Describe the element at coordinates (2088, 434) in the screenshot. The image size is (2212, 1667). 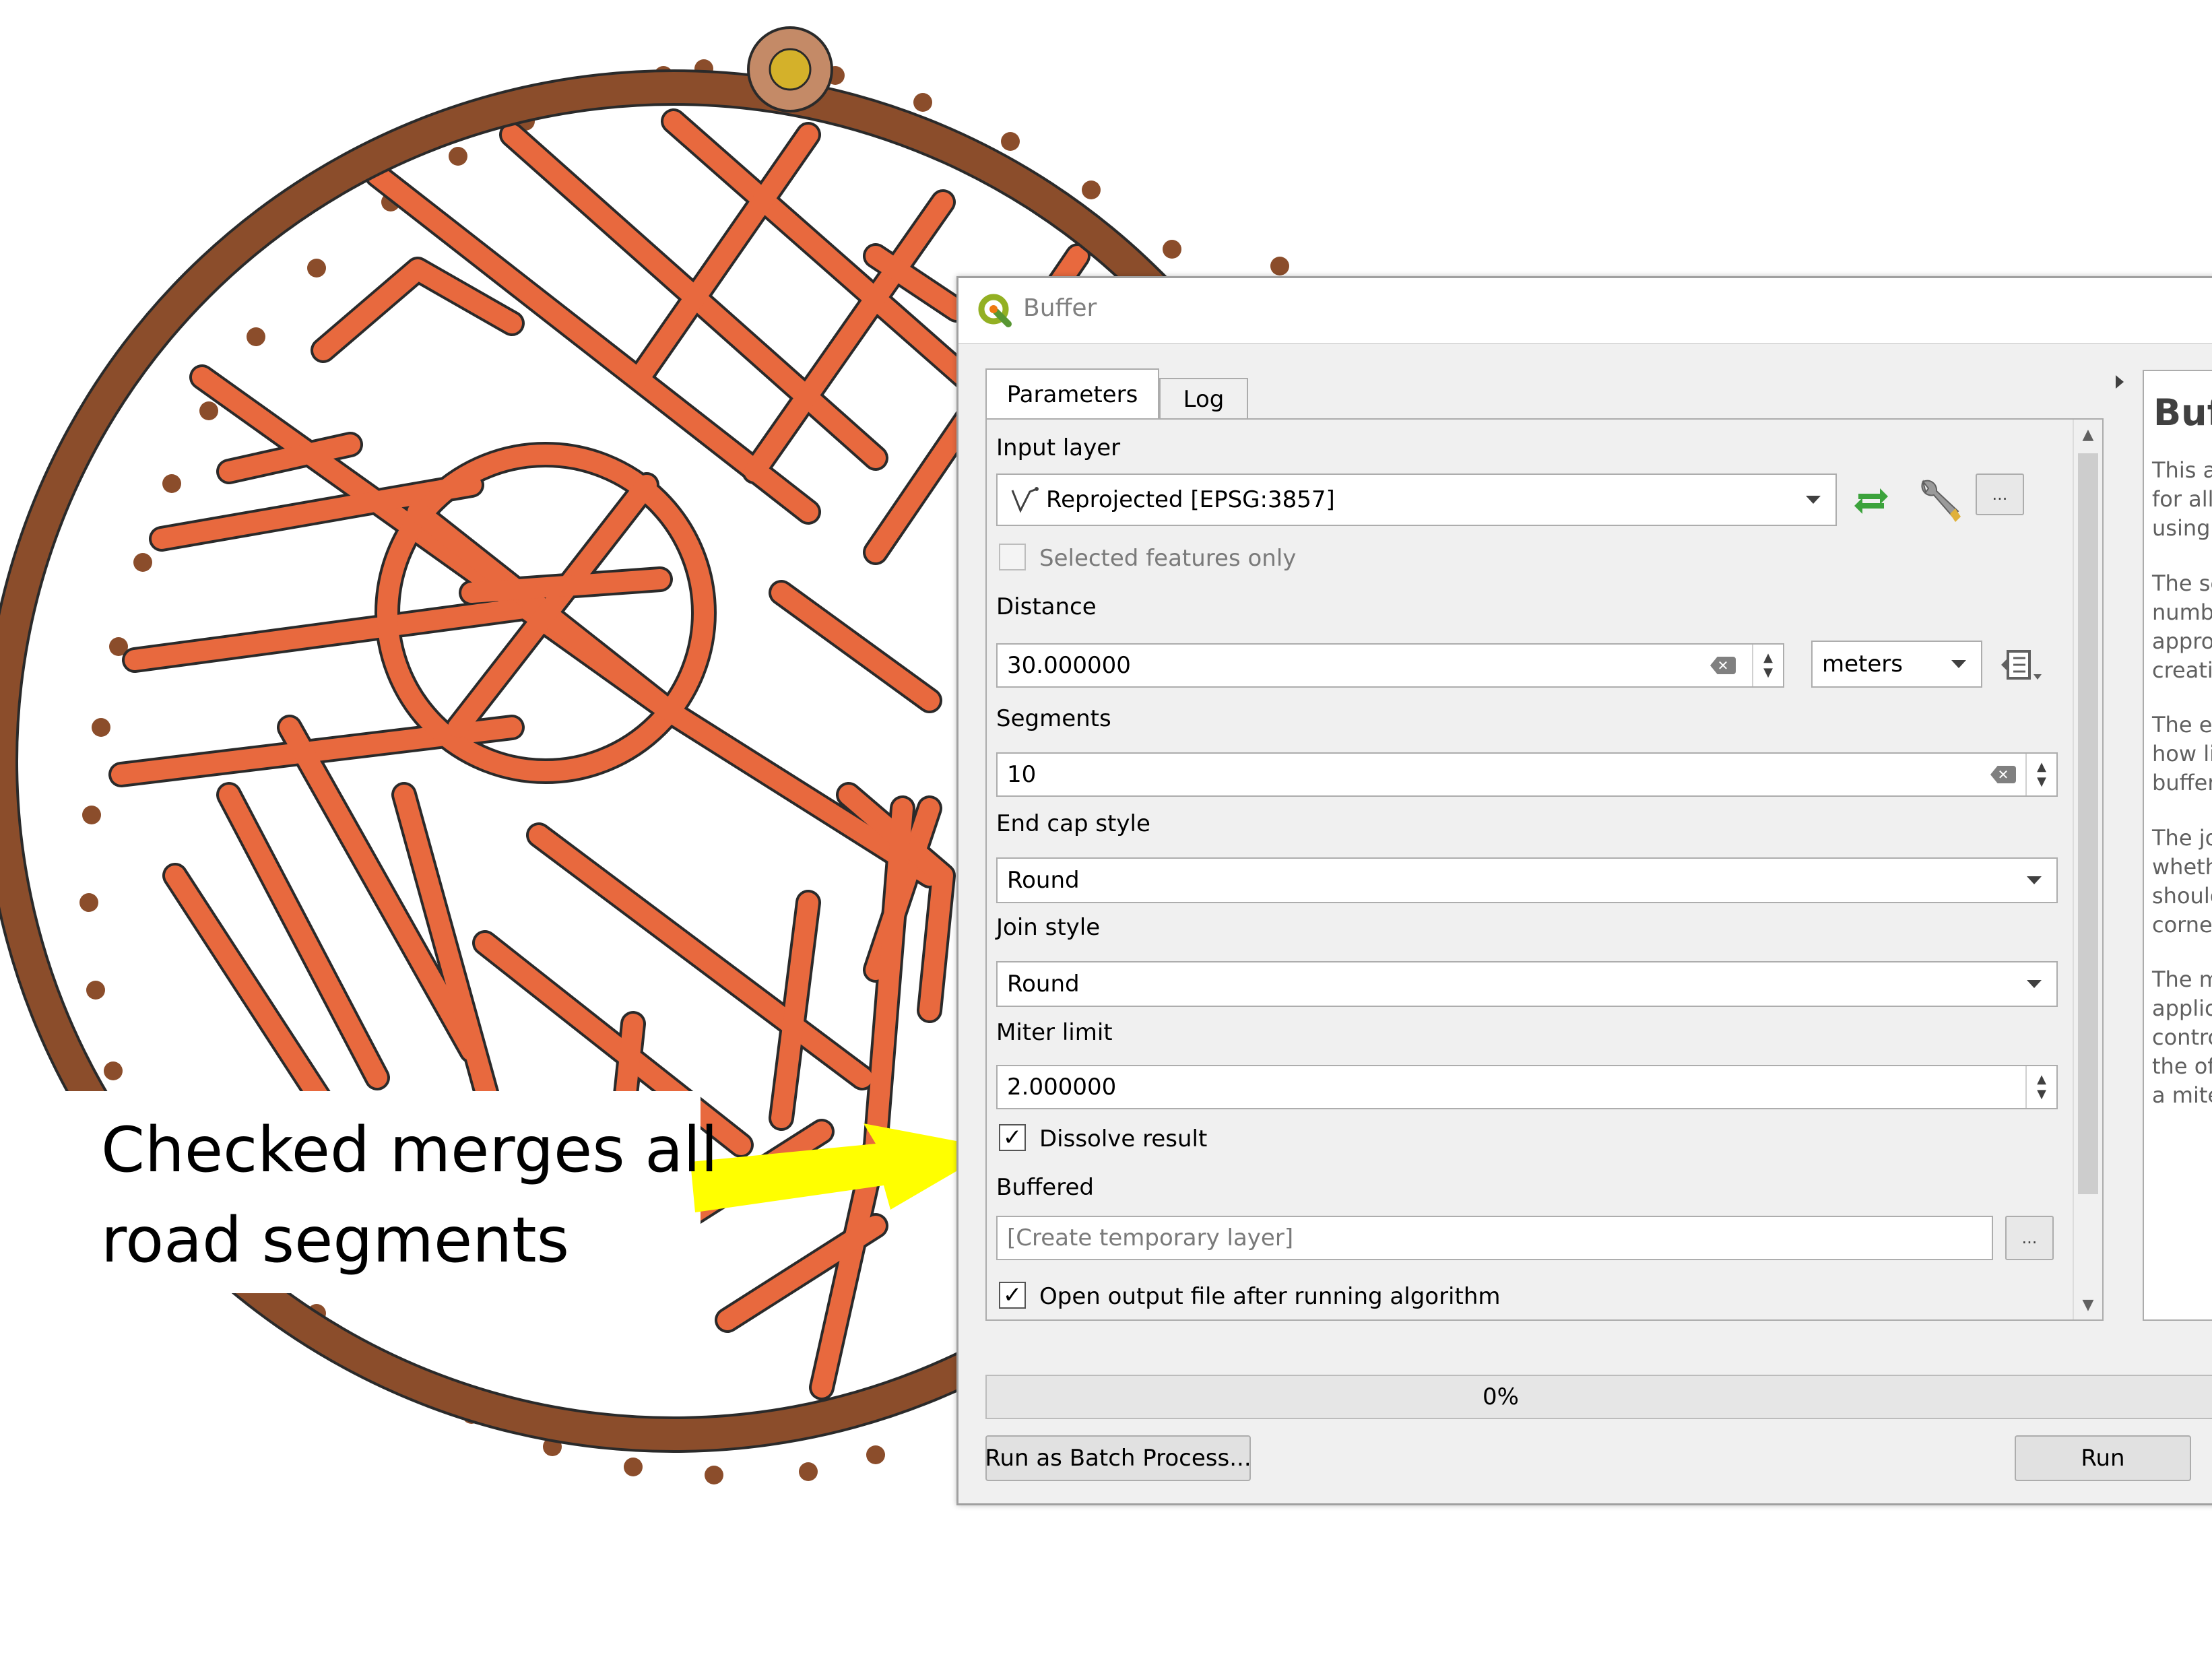
I see `scroll-up-icon: ▲` at that location.